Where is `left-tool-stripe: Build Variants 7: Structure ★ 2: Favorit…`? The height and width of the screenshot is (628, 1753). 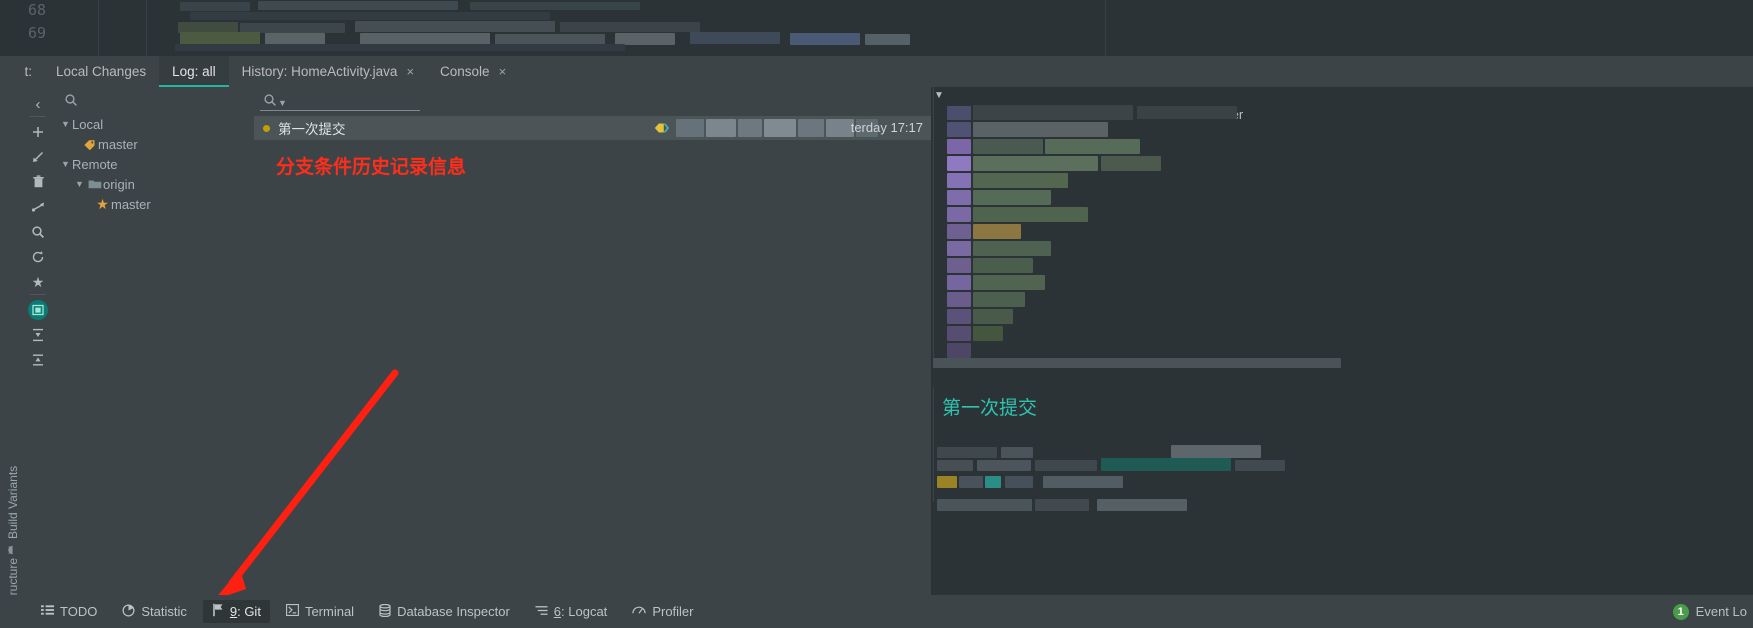 left-tool-stripe: Build Variants 7: Structure ★ 2: Favorit… is located at coordinates (12, 342).